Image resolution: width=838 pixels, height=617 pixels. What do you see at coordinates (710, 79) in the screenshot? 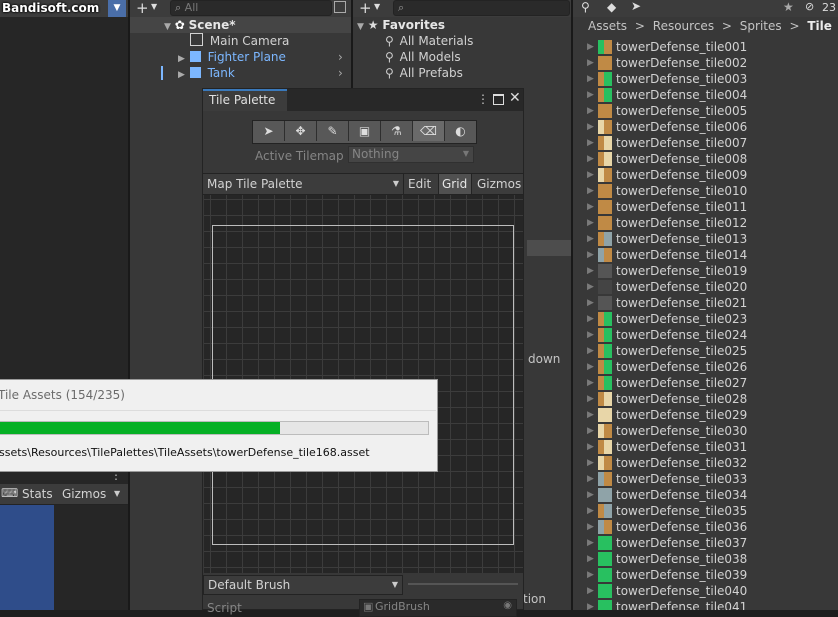
I see `project-asset-row: ▶ towerDefense_tile003` at bounding box center [710, 79].